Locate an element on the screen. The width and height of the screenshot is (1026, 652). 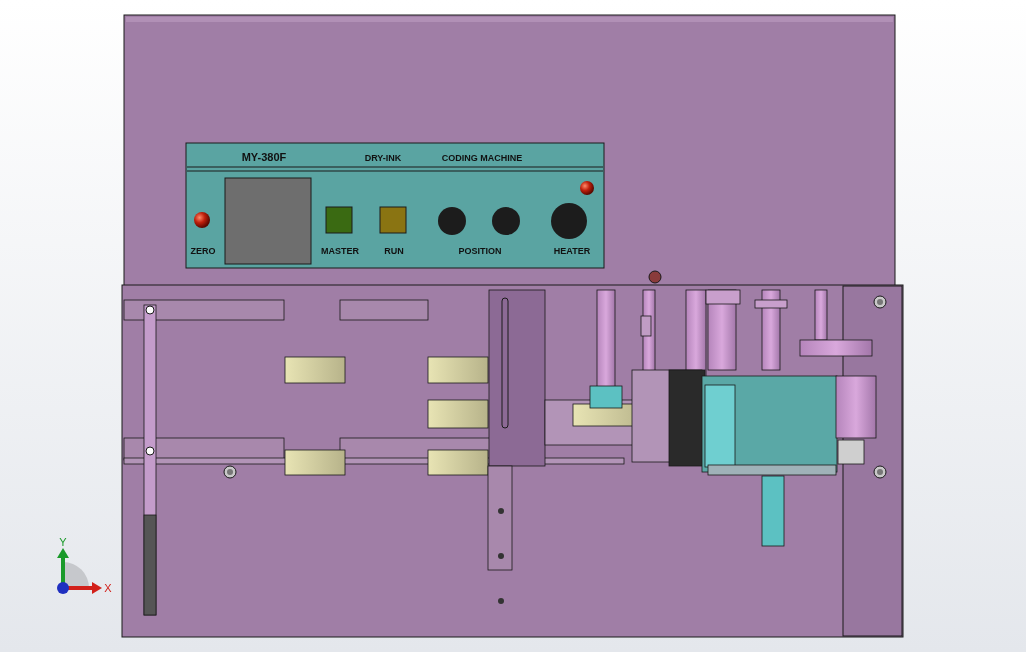
knob-label: POSITION is located at coordinates (480, 251).